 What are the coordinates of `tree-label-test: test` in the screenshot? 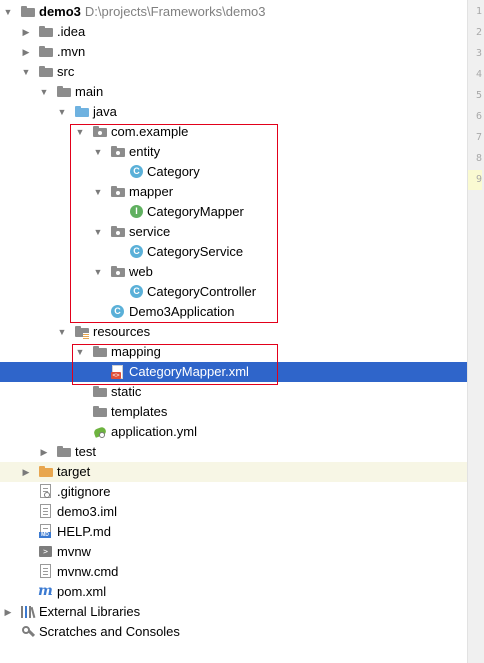 It's located at (85, 451).